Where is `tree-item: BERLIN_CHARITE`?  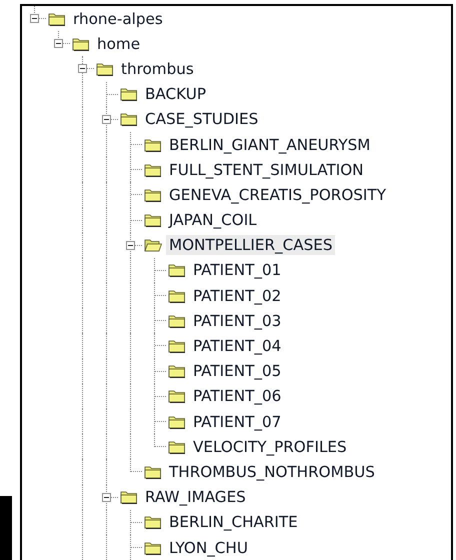 tree-item: BERLIN_CHARITE is located at coordinates (233, 522).